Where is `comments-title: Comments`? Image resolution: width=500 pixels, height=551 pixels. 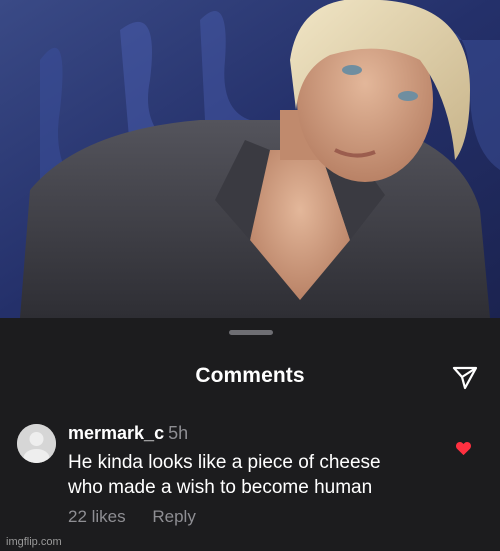 comments-title: Comments is located at coordinates (250, 375).